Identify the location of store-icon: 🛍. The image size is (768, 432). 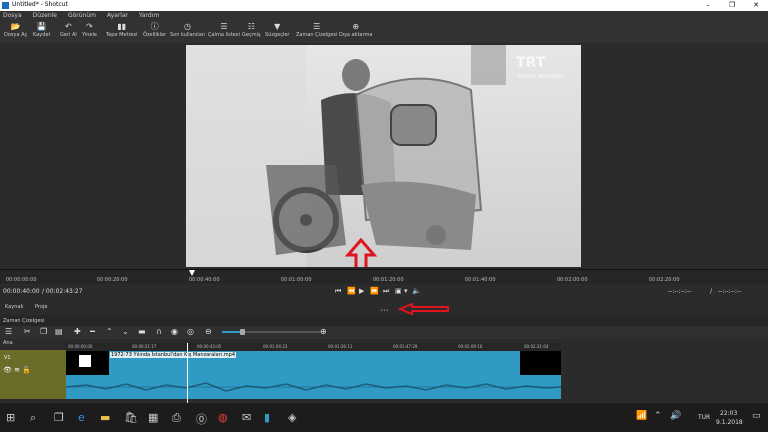
(131, 417).